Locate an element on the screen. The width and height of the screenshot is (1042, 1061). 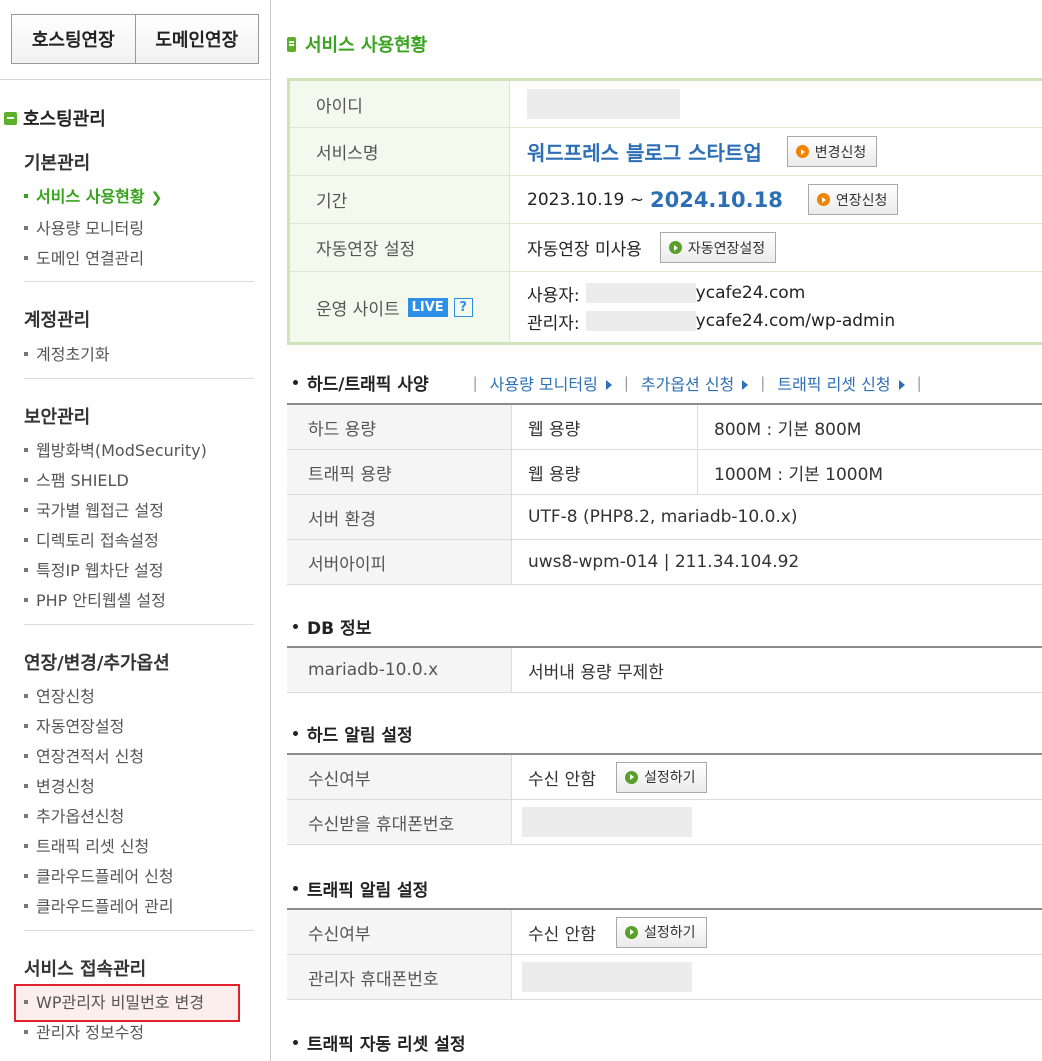
admin-prefix: 관리자: is located at coordinates (553, 323).